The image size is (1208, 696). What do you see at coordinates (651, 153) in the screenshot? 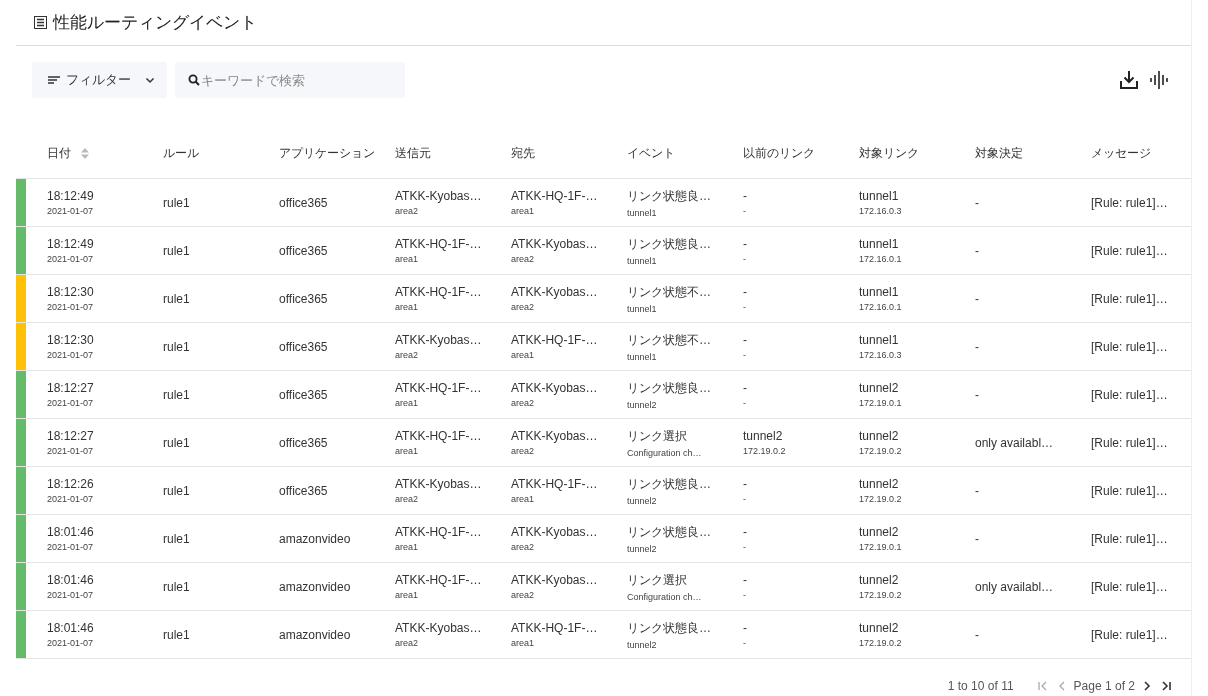
I see `column-header: イベント` at bounding box center [651, 153].